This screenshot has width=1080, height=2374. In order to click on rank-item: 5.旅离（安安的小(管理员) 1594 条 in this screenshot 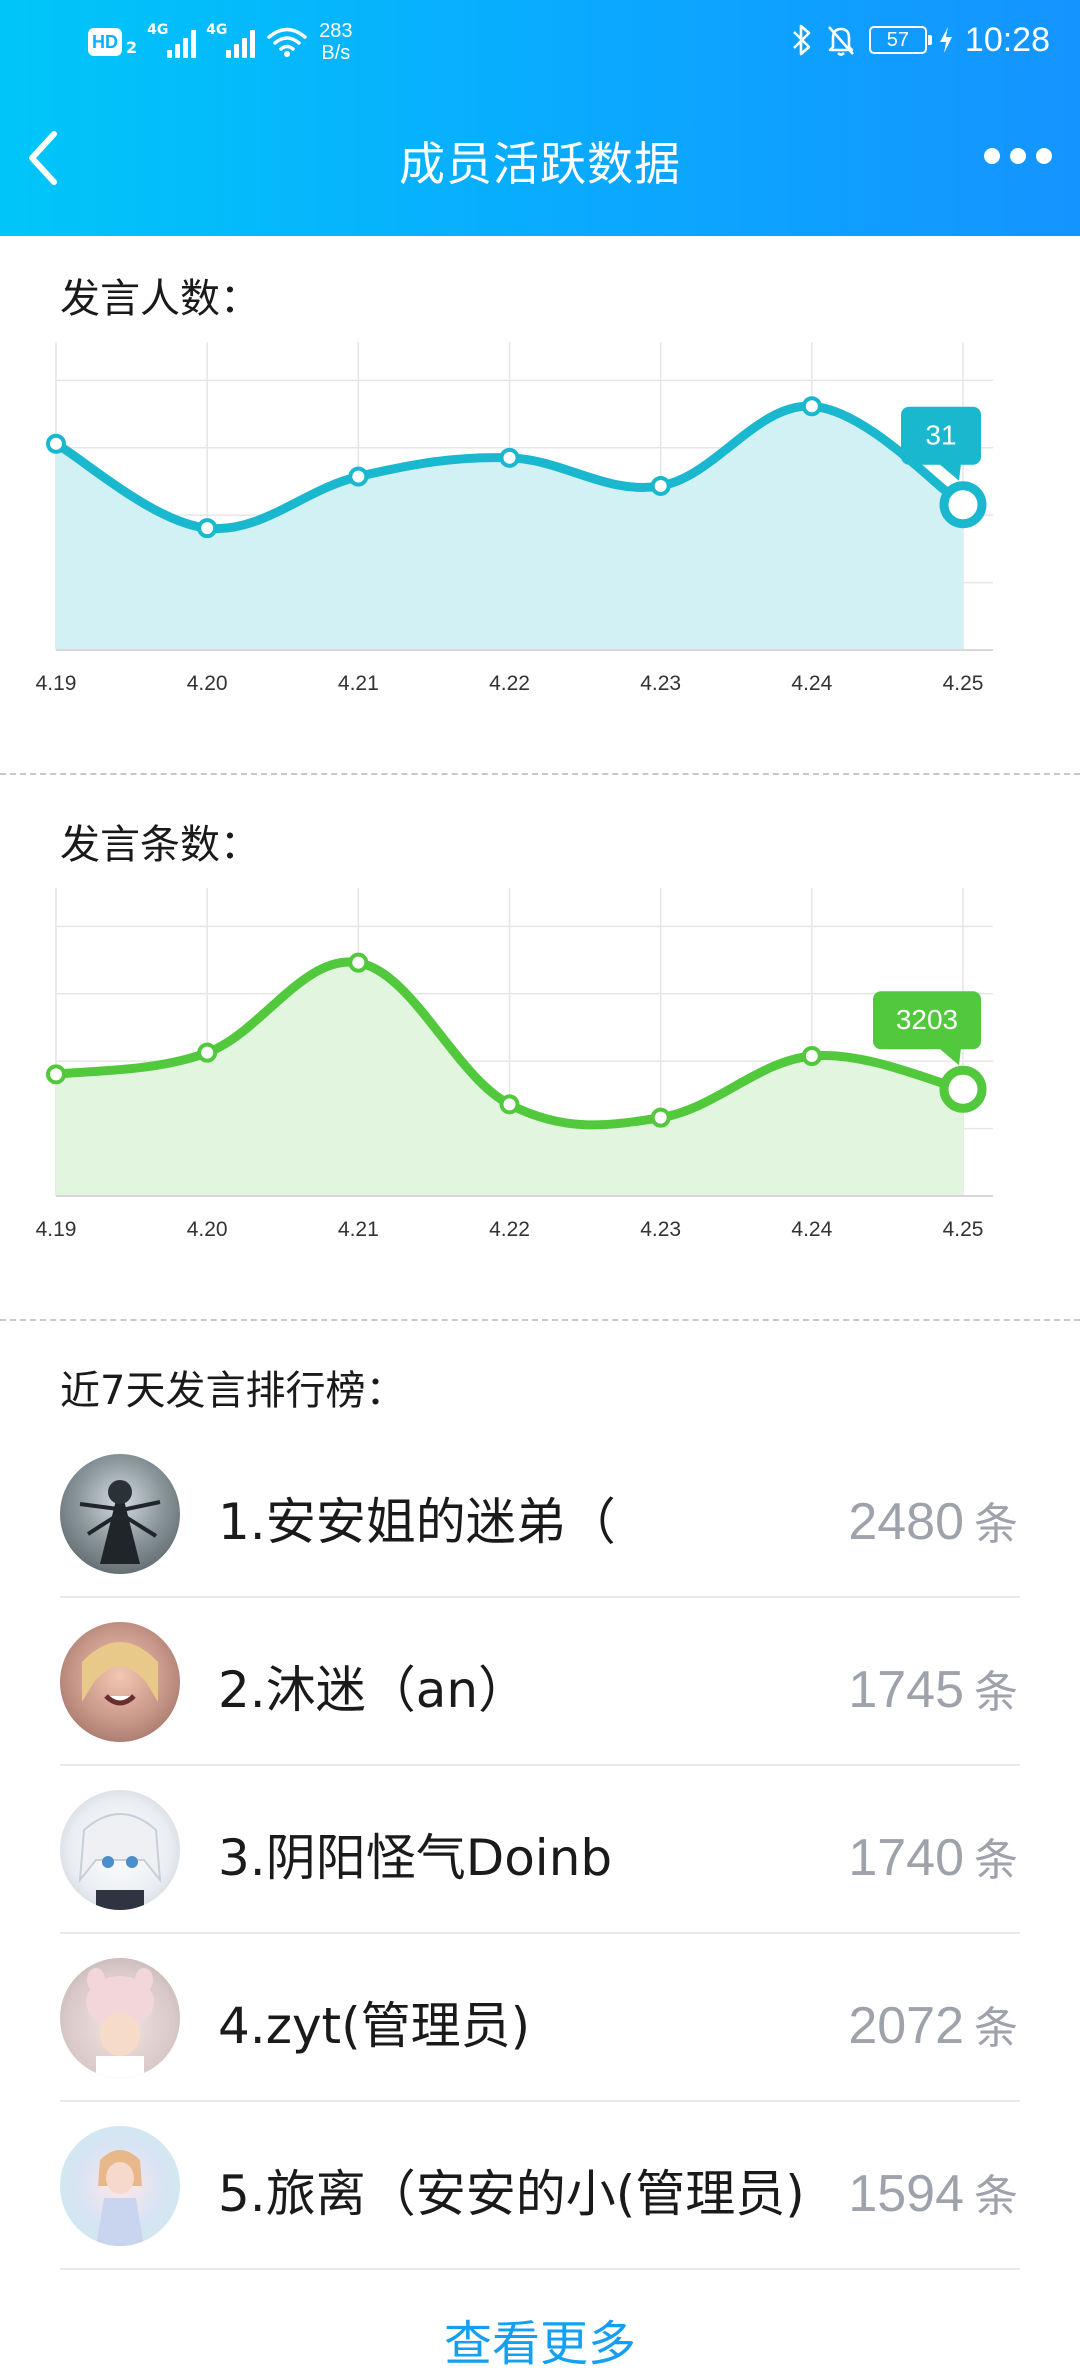, I will do `click(540, 2186)`.